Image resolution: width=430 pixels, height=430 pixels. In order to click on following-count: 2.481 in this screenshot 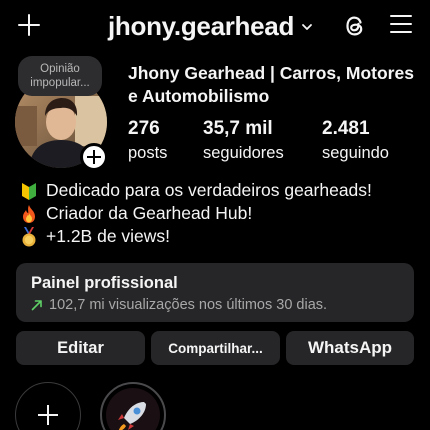, I will do `click(346, 128)`.